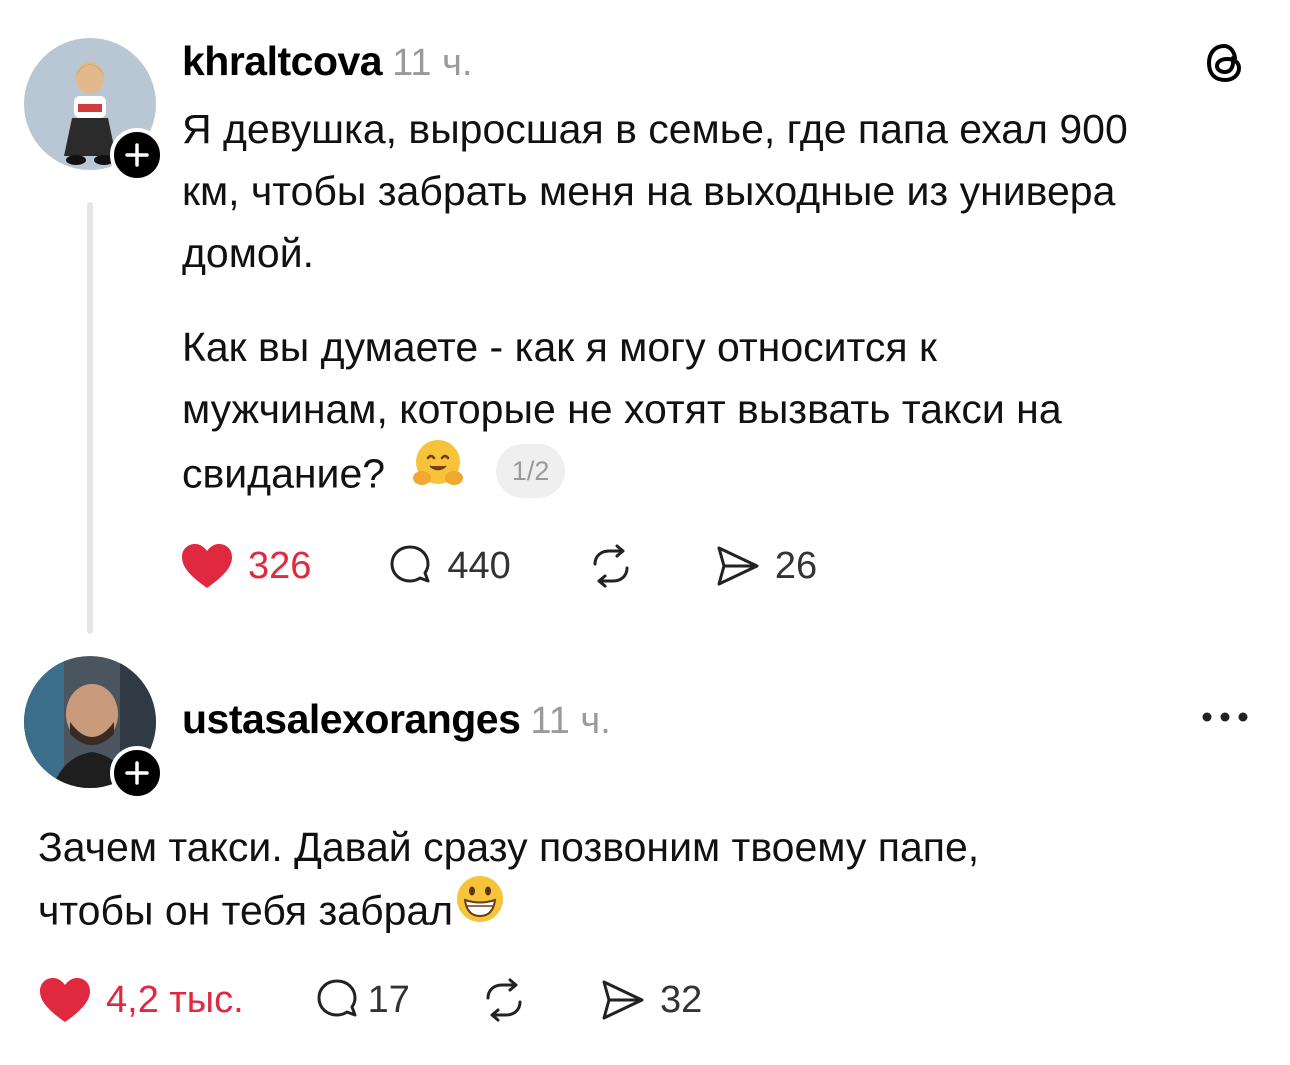 This screenshot has width=1290, height=1065. I want to click on share-count: 26, so click(796, 565).